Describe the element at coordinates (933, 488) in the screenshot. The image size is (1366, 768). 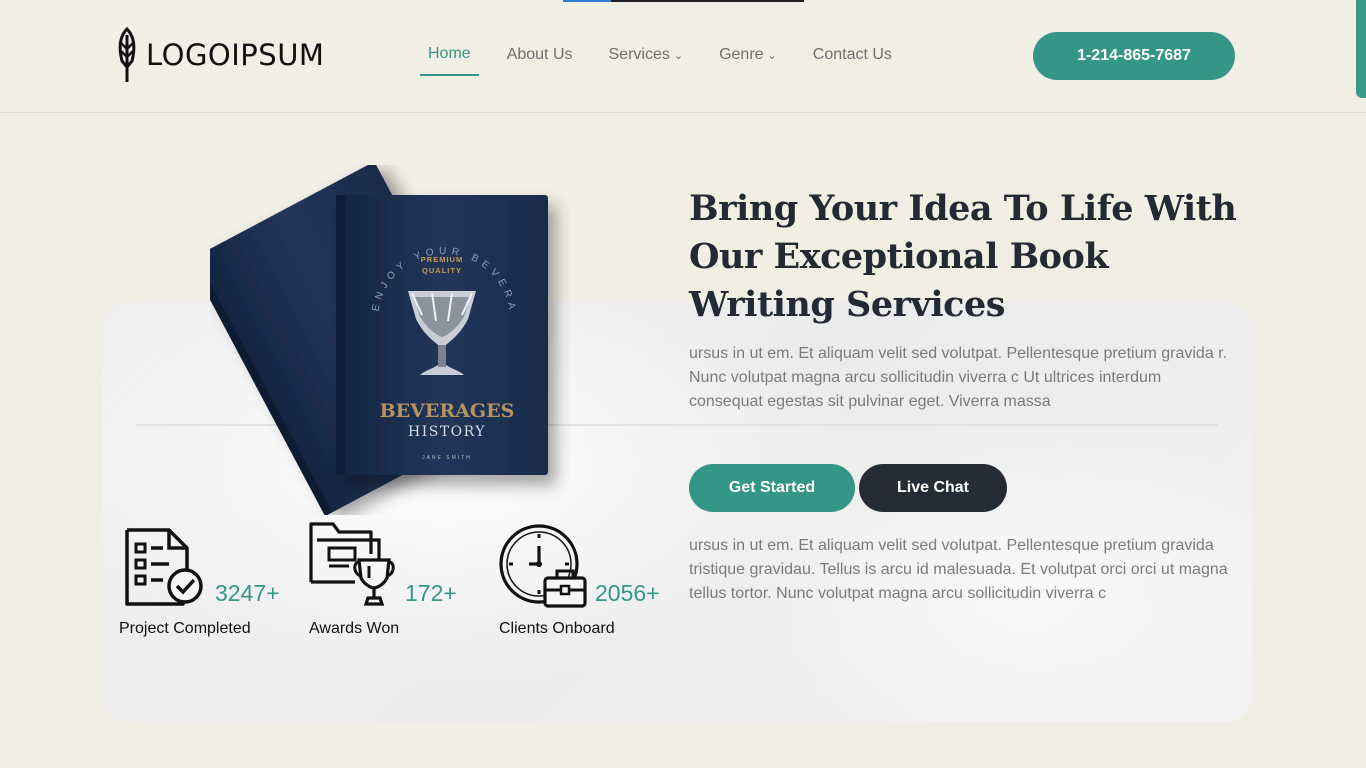
I see `live-chat-button: Live Chat` at that location.